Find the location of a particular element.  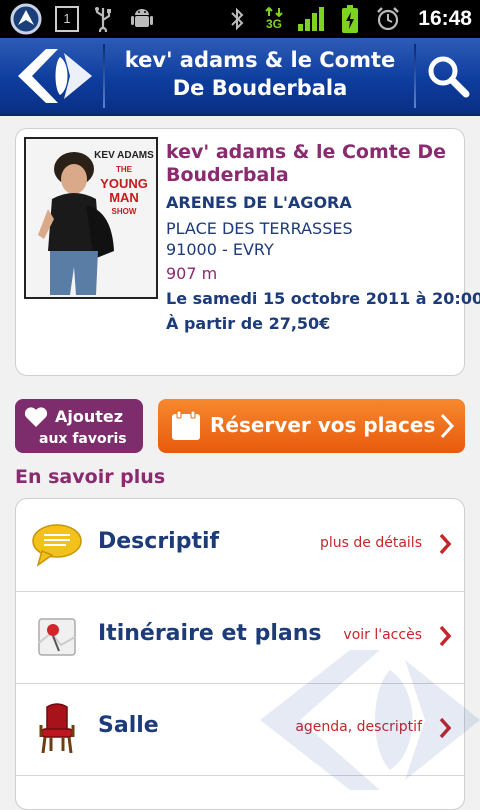

android-debug-icon is located at coordinates (142, 19).